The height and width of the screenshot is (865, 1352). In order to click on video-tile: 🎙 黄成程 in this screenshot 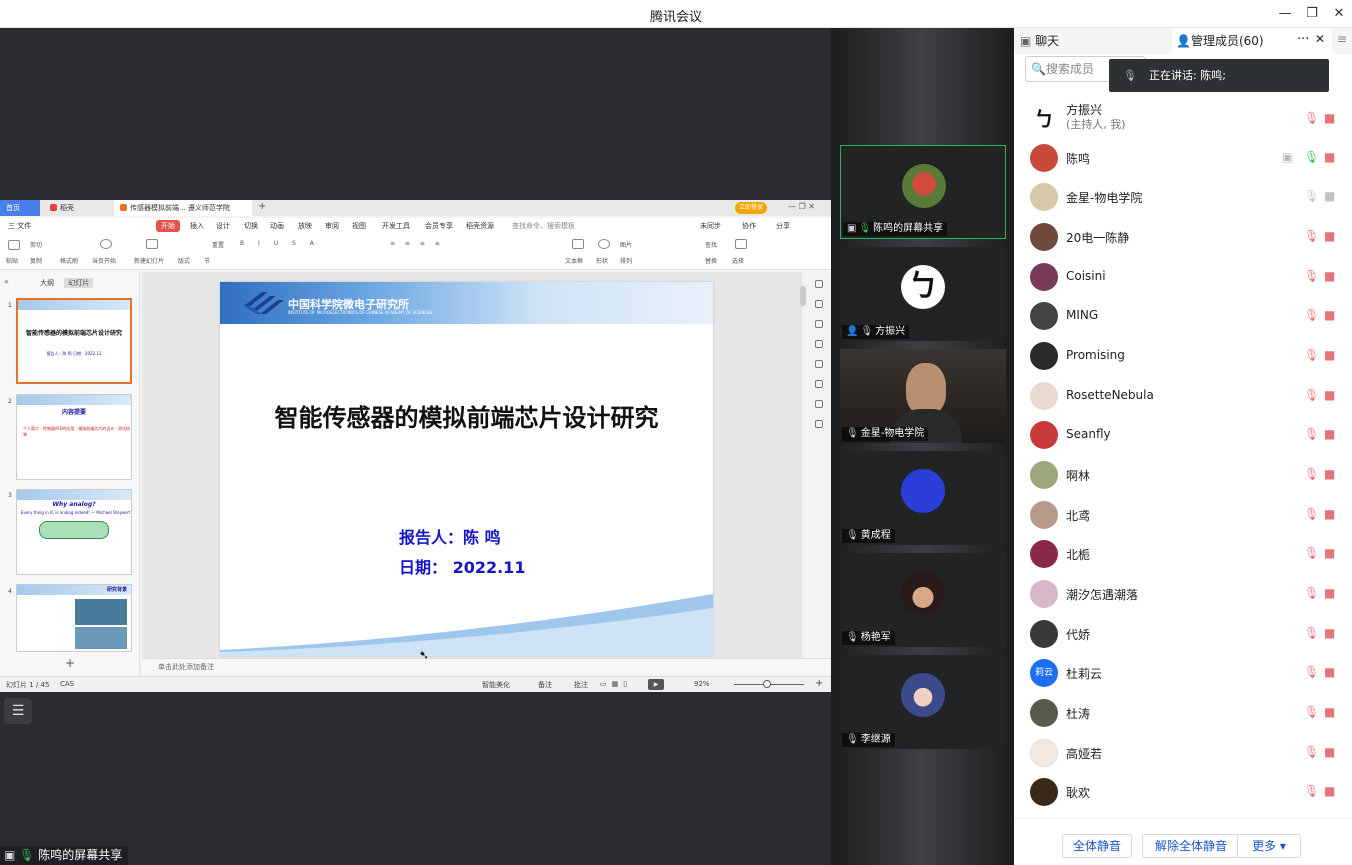, I will do `click(923, 498)`.